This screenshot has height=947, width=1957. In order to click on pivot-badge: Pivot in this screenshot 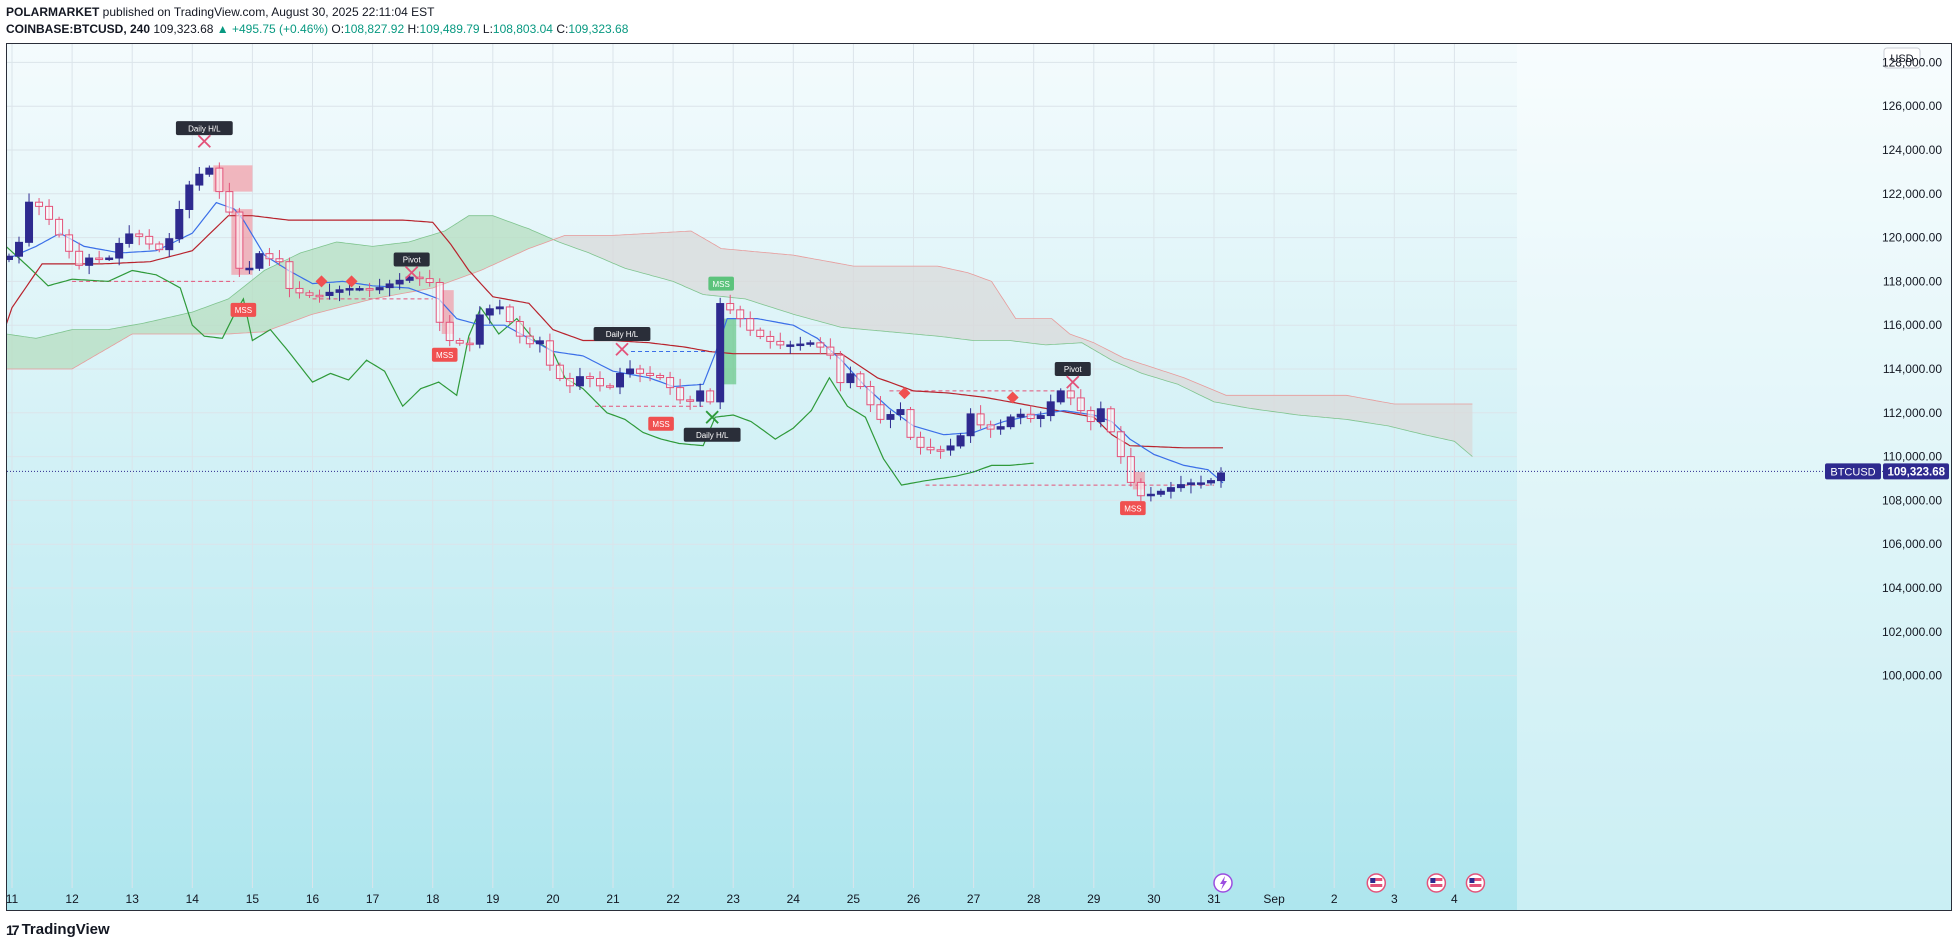, I will do `click(411, 259)`.